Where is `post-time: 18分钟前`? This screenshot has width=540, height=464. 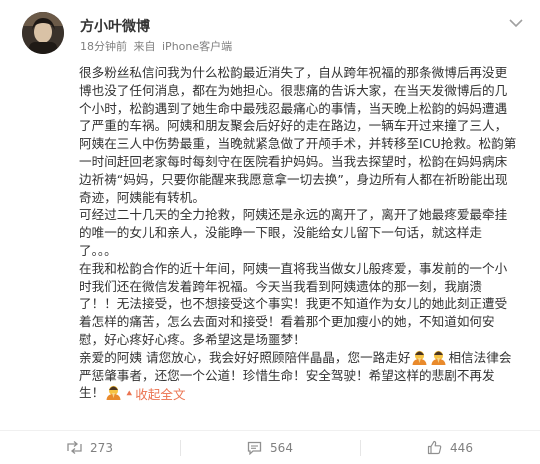
post-time: 18分钟前 is located at coordinates (103, 46).